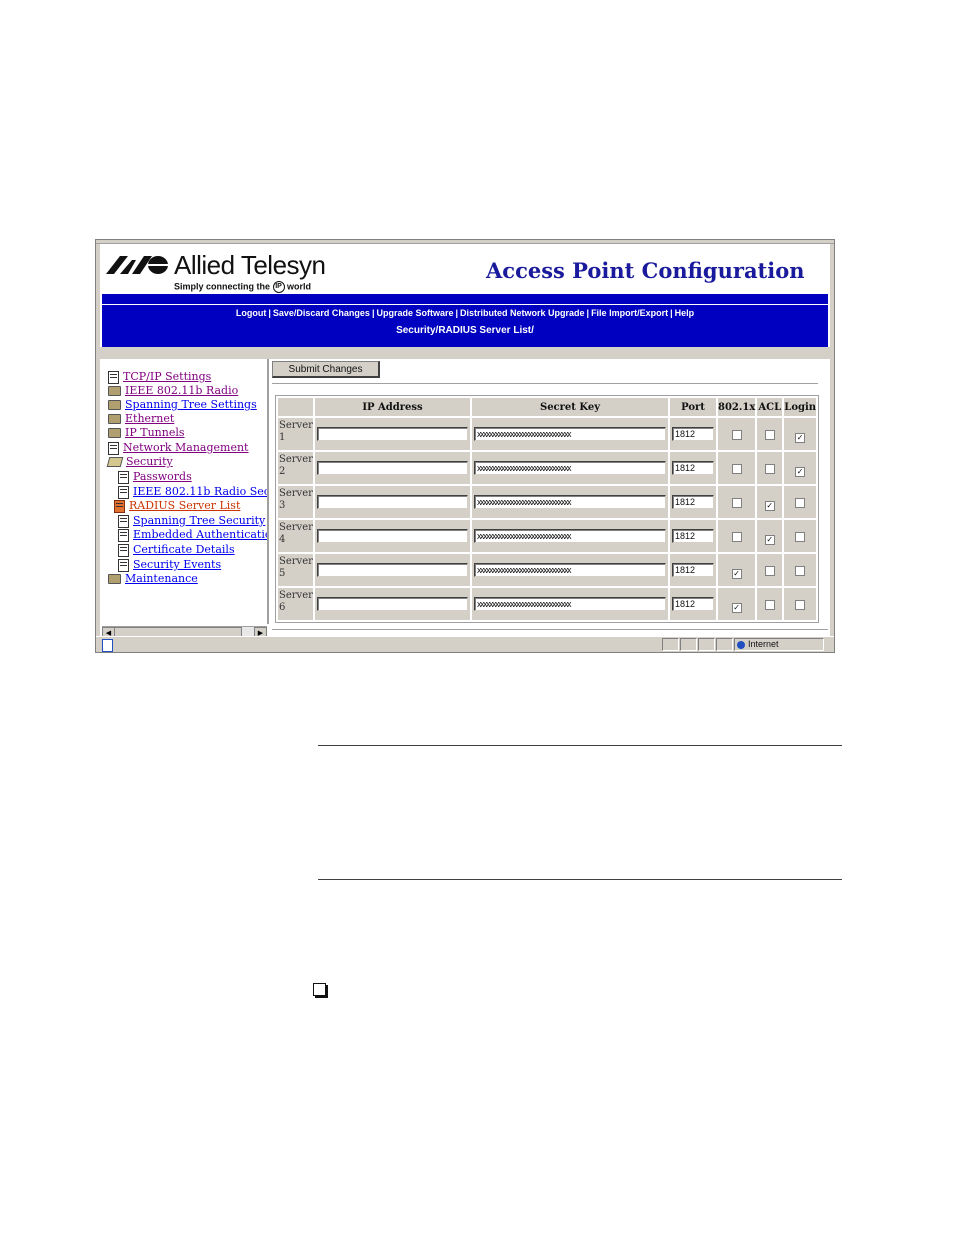 Image resolution: width=954 pixels, height=1235 pixels. What do you see at coordinates (149, 461) in the screenshot?
I see `sidebar-item-label: Security` at bounding box center [149, 461].